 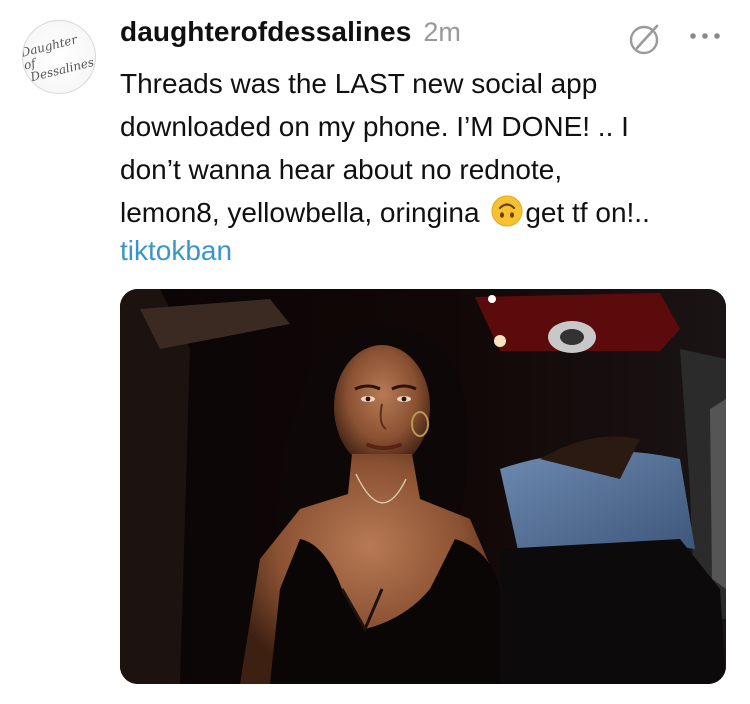 What do you see at coordinates (176, 250) in the screenshot?
I see `hashtag-link: tiktokban` at bounding box center [176, 250].